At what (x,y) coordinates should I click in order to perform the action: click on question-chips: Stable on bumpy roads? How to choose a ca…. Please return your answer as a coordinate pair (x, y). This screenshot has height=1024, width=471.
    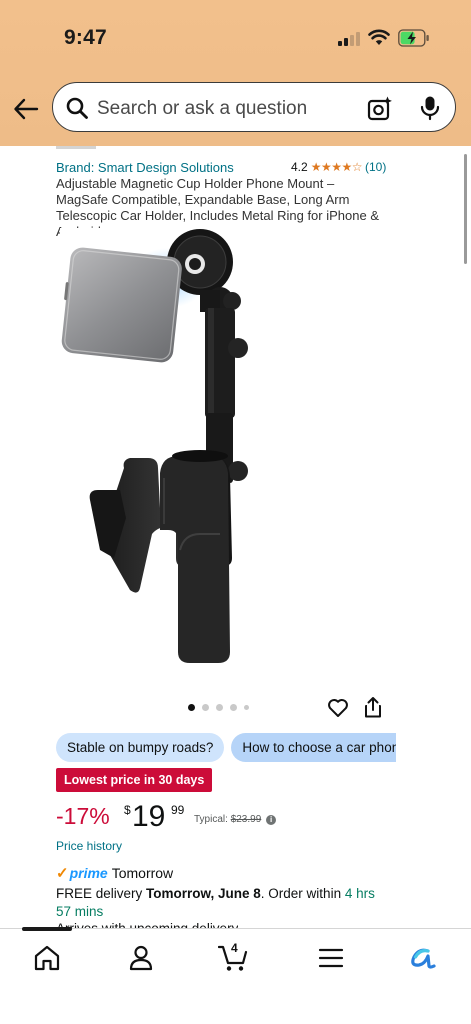
    Looking at the image, I should click on (226, 748).